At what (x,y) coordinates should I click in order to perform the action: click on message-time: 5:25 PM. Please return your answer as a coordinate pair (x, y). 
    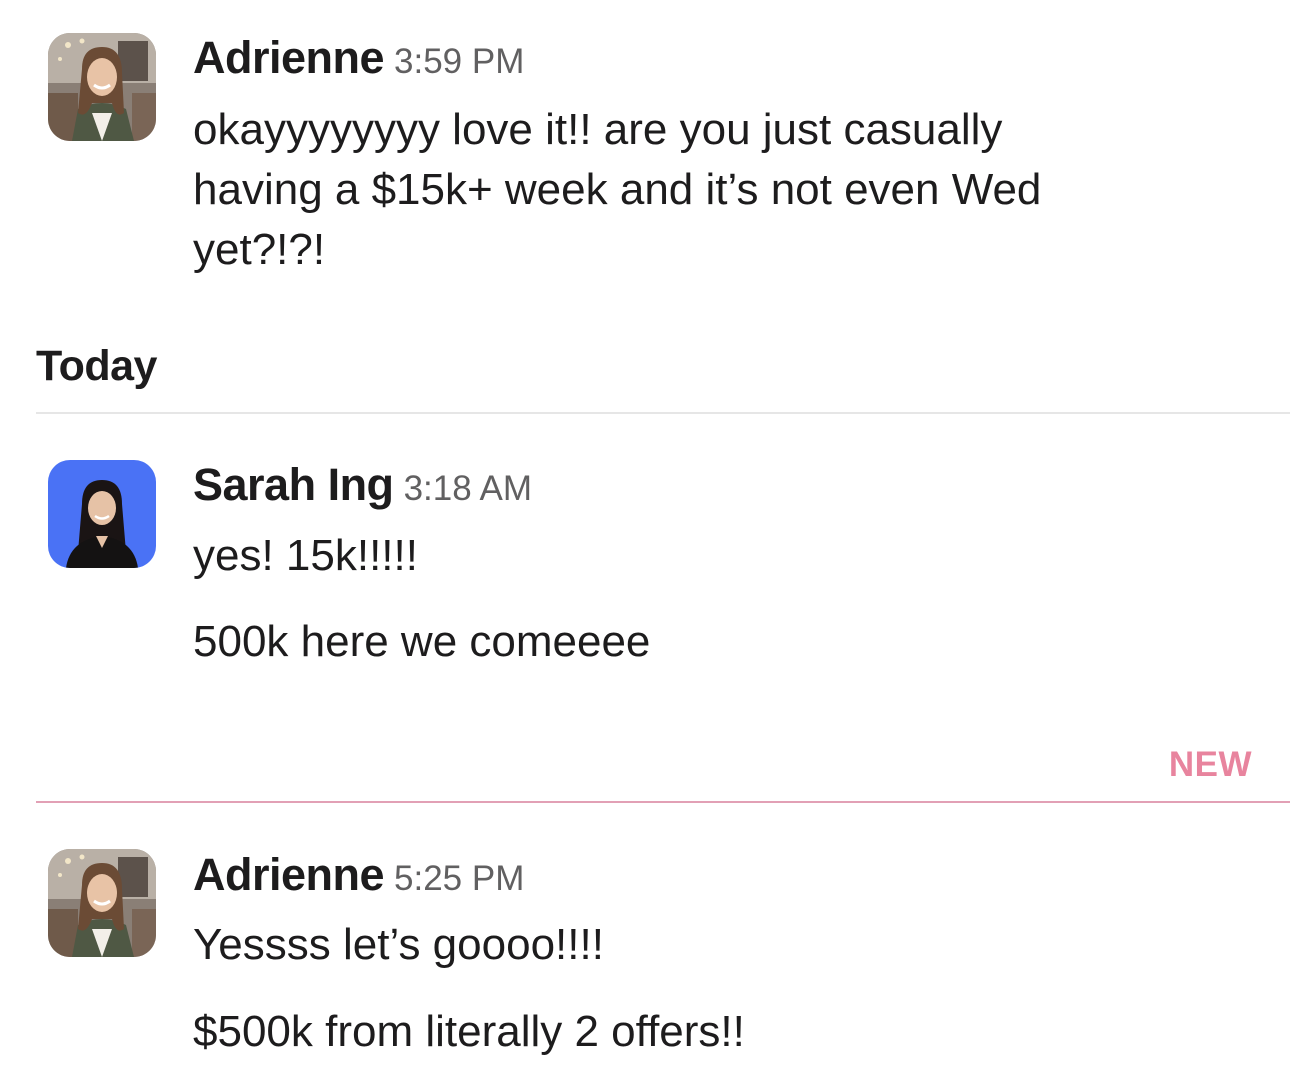
    Looking at the image, I should click on (459, 878).